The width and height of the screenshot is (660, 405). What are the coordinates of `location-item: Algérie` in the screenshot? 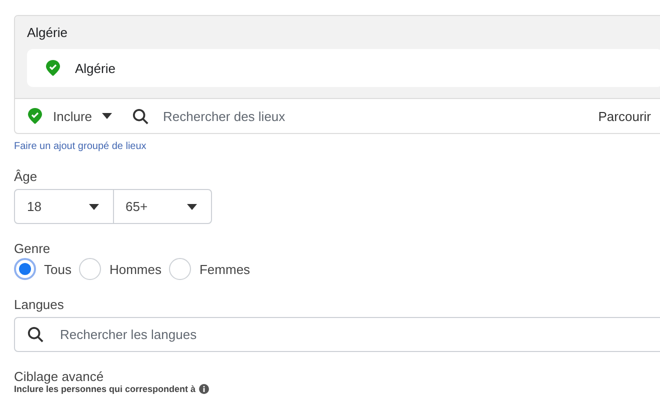 It's located at (343, 68).